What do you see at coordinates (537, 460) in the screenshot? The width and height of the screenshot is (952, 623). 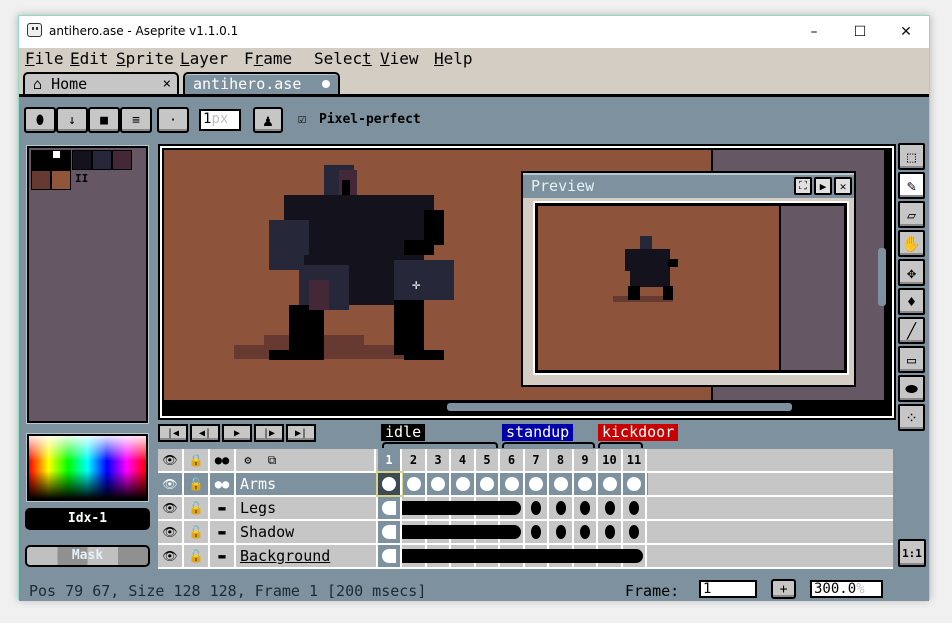 I see `frame-header-7: 7` at bounding box center [537, 460].